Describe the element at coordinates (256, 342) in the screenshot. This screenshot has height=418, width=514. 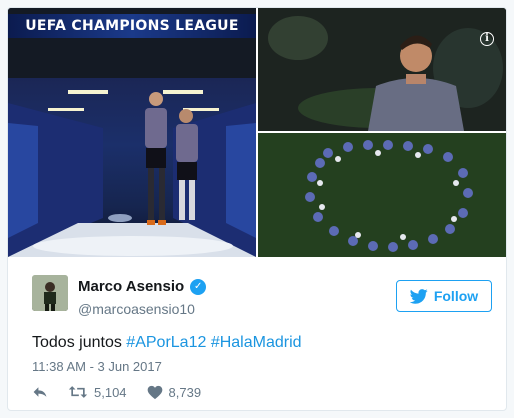
I see `hashtag-link: #HalaMadrid` at that location.